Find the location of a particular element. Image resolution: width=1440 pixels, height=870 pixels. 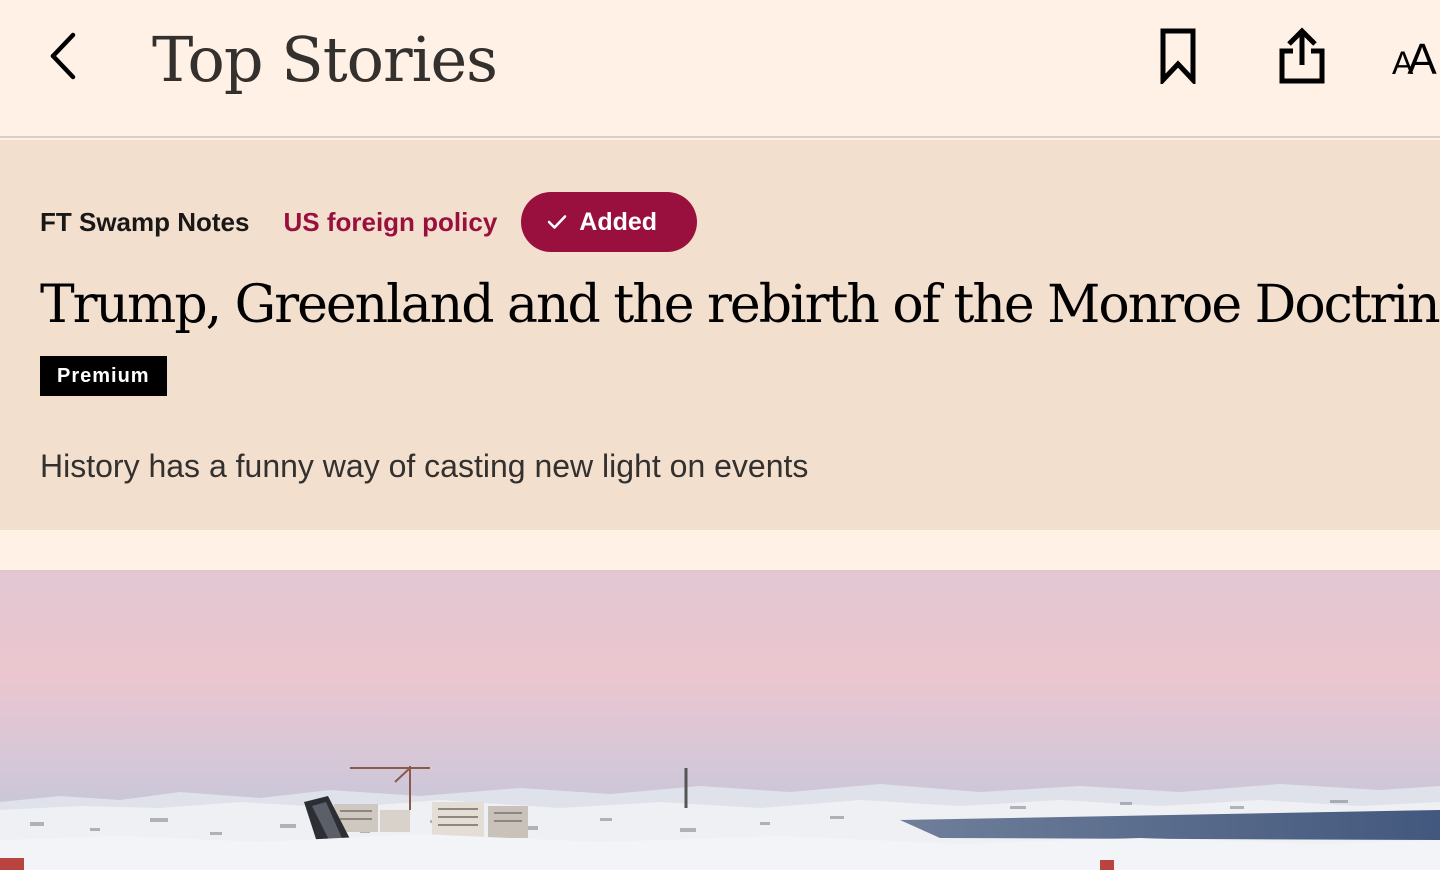

share-button is located at coordinates (1302, 58).